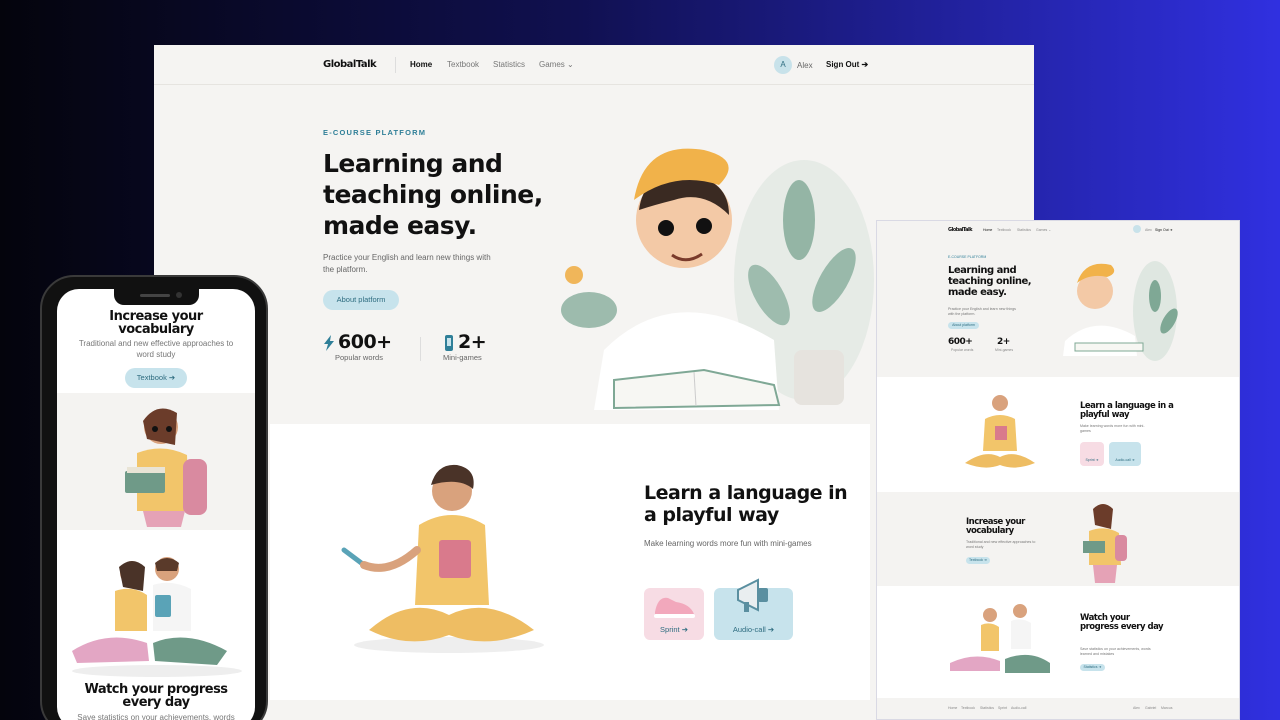  I want to click on nav-link-statistics: Statistics, so click(509, 64).